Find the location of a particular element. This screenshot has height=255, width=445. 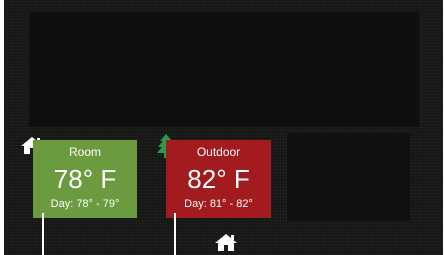

room-temperature-tile: Room 78° F Day: 78° - 79° is located at coordinates (85, 179).